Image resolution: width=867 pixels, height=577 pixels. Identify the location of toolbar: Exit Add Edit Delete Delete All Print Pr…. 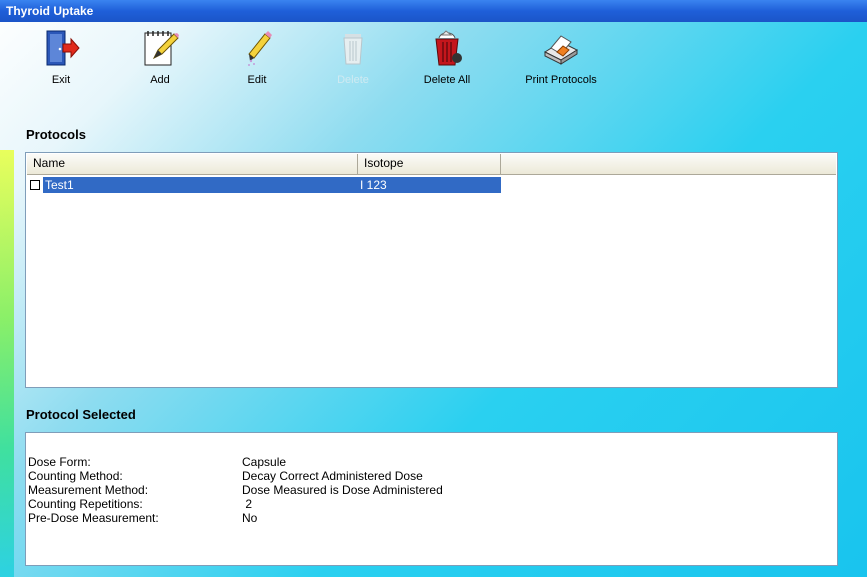
(433, 63).